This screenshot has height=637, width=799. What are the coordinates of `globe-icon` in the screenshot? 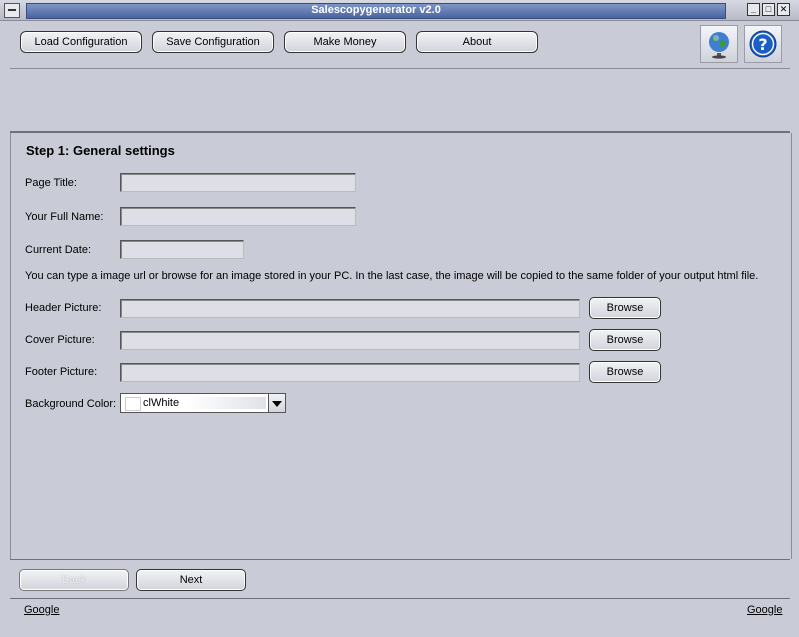 It's located at (719, 45).